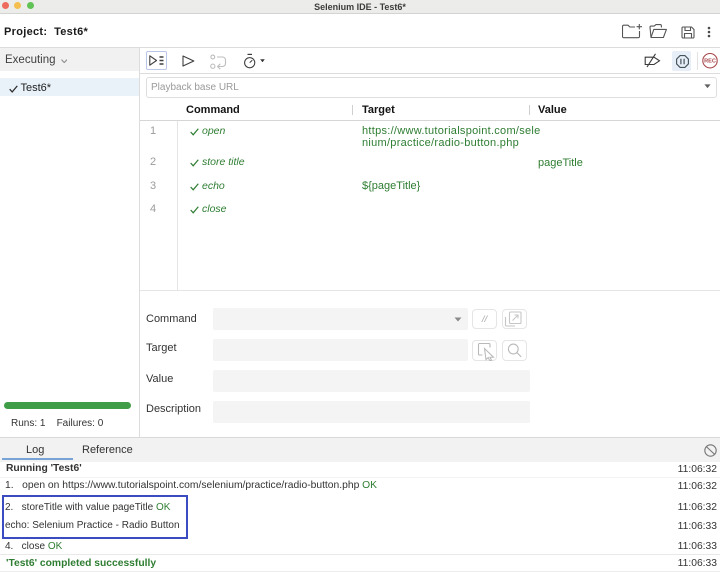 This screenshot has height=573, width=720. I want to click on svg-text: REC, so click(710, 62).